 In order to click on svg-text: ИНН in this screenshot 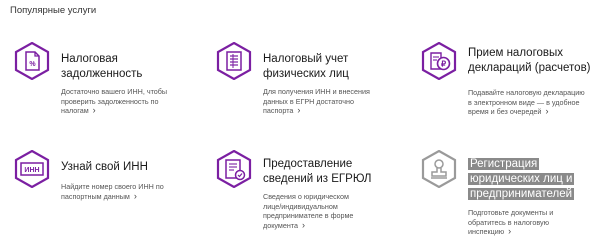, I will do `click(31, 170)`.